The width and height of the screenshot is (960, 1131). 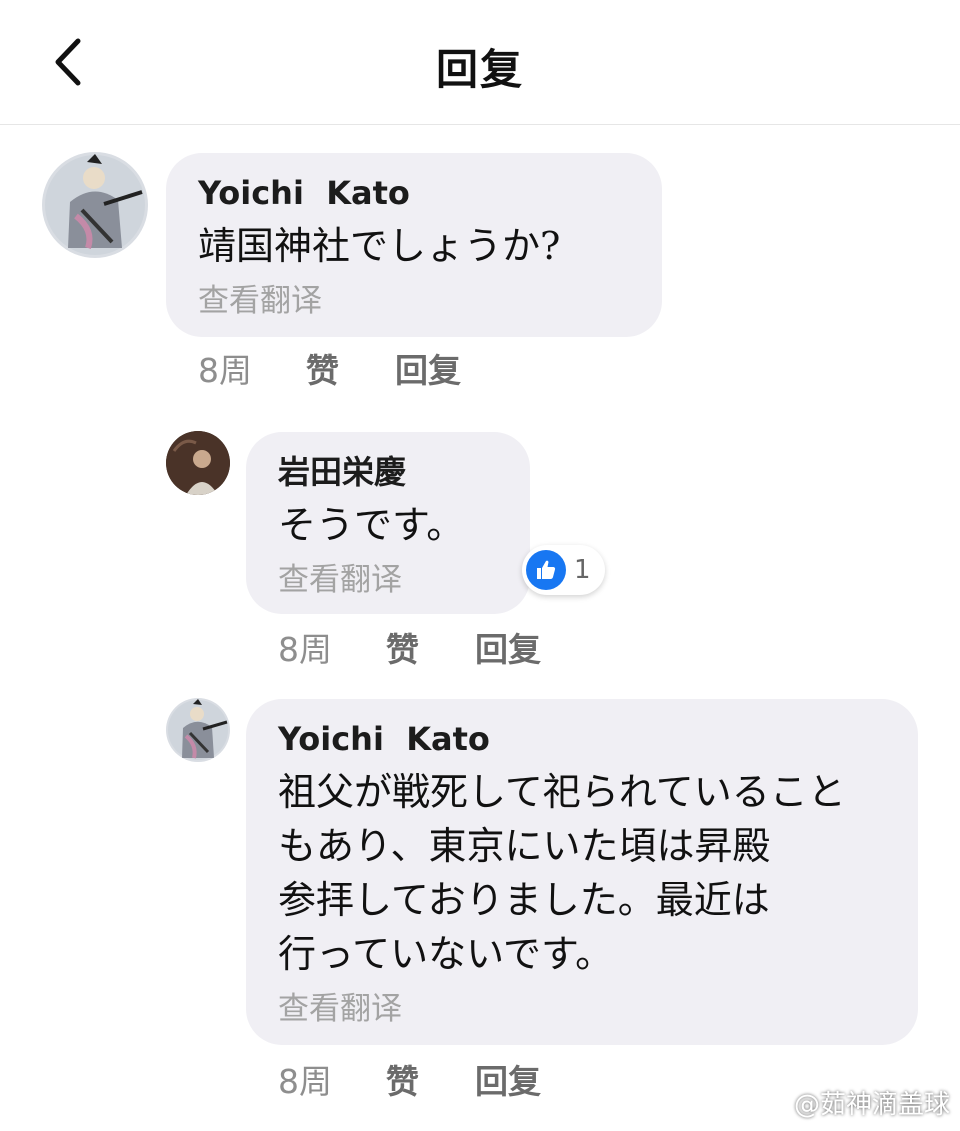 I want to click on comment-bubble: Yoichi Kato 靖国神社でしょうか? 查看翻译, so click(x=414, y=245).